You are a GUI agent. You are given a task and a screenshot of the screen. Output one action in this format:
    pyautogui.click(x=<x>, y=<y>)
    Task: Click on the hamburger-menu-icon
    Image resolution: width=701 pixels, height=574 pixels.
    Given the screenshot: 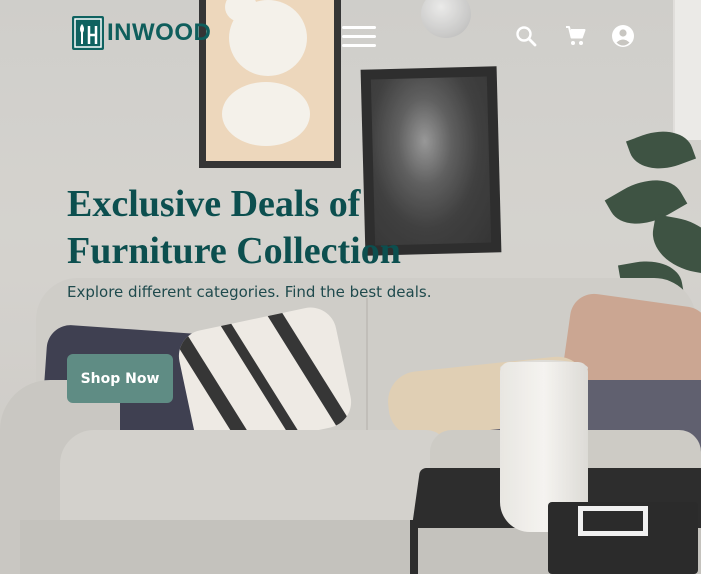 What is the action you would take?
    pyautogui.click(x=359, y=36)
    